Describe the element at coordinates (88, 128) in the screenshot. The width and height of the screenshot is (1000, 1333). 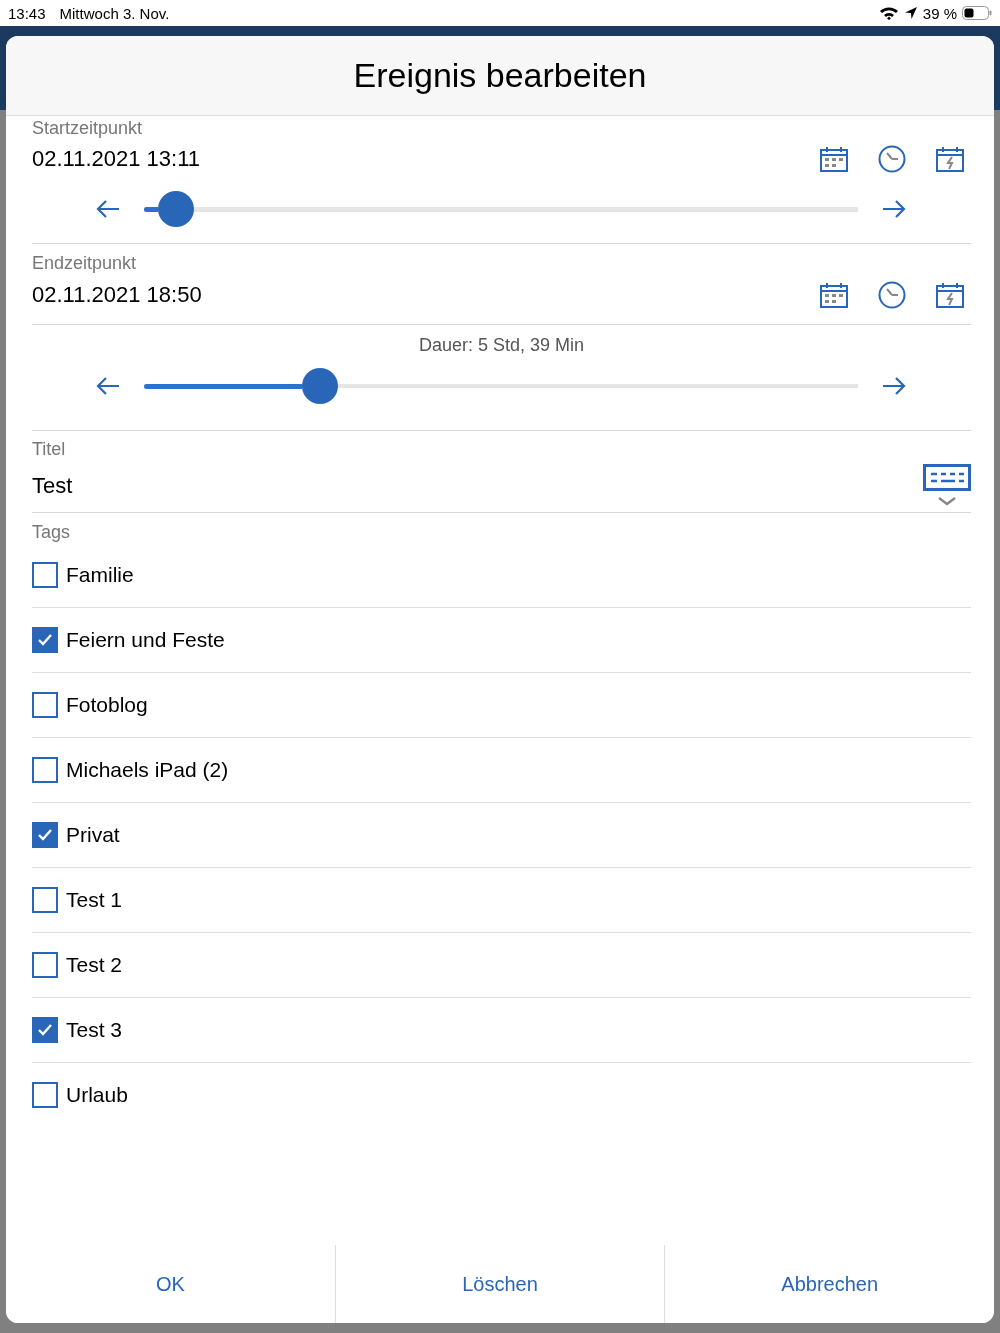
I see `field-label: Startzeitpunkt` at that location.